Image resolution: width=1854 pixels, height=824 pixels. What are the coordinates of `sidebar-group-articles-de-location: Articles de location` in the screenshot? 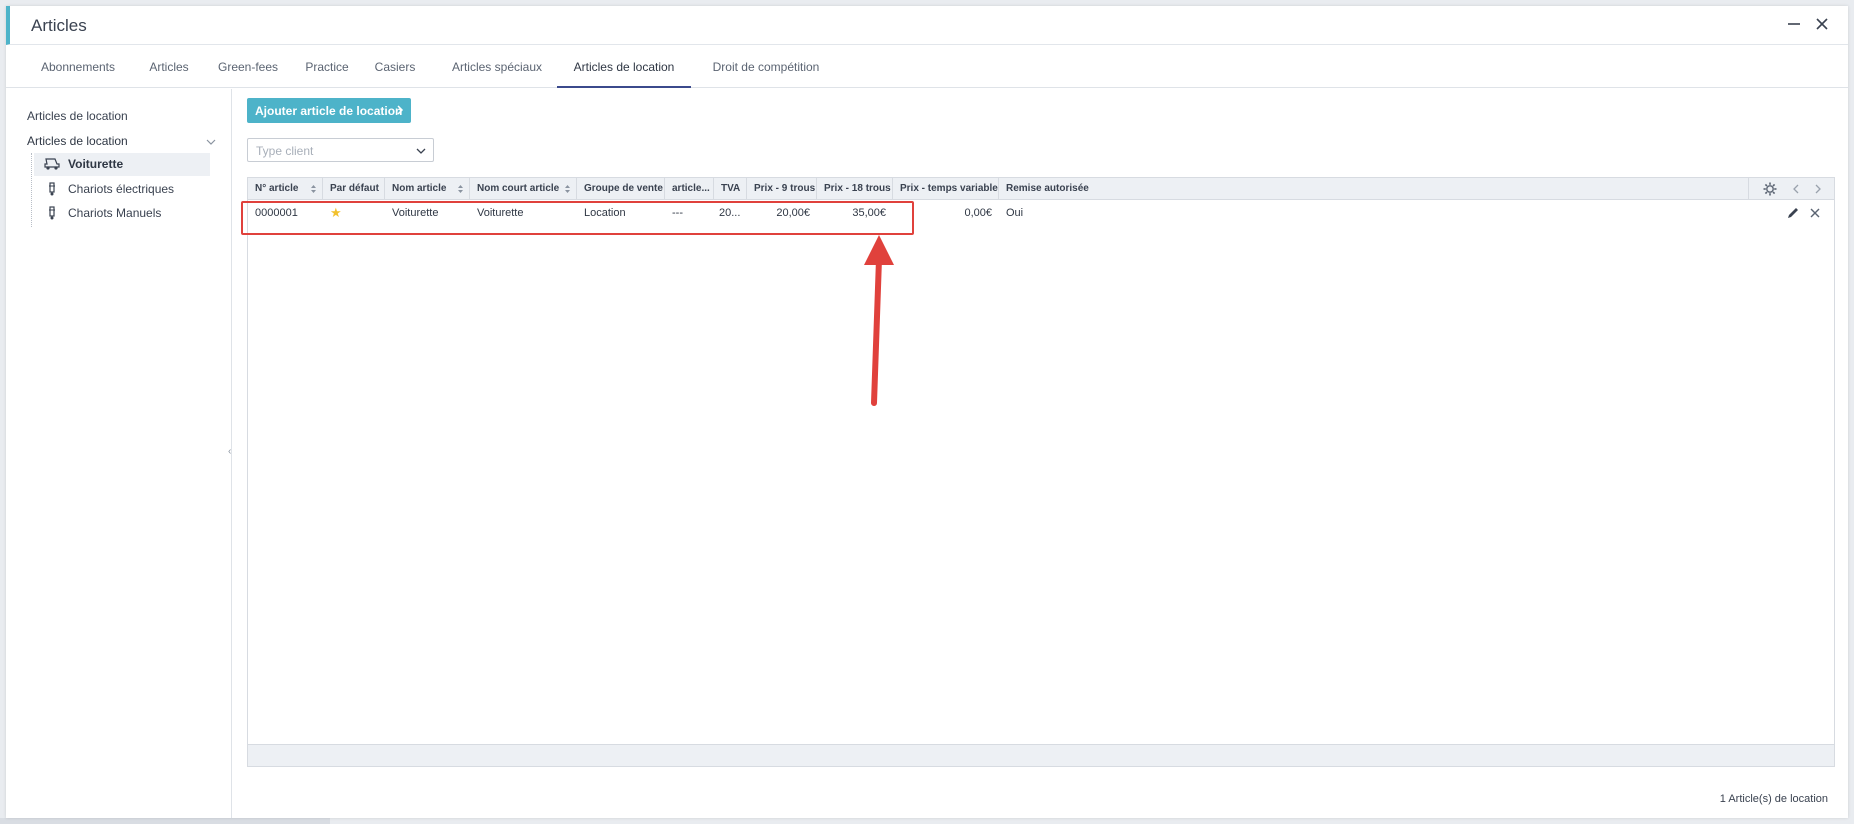 It's located at (122, 143).